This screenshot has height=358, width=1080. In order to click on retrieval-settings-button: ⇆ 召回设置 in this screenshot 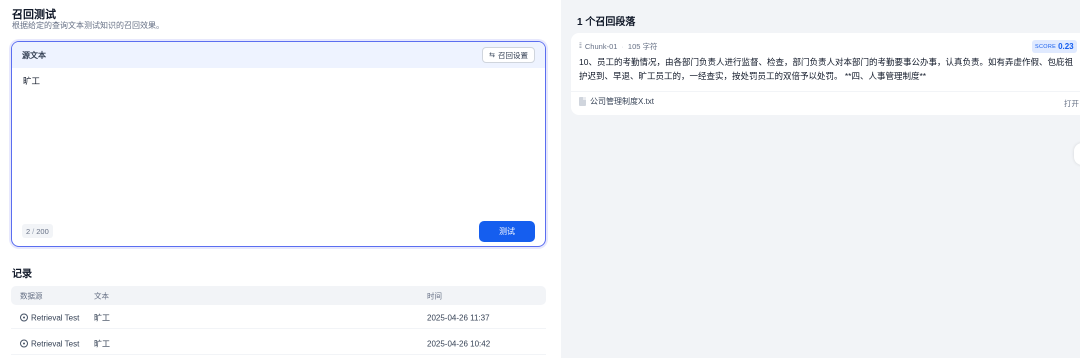, I will do `click(508, 55)`.